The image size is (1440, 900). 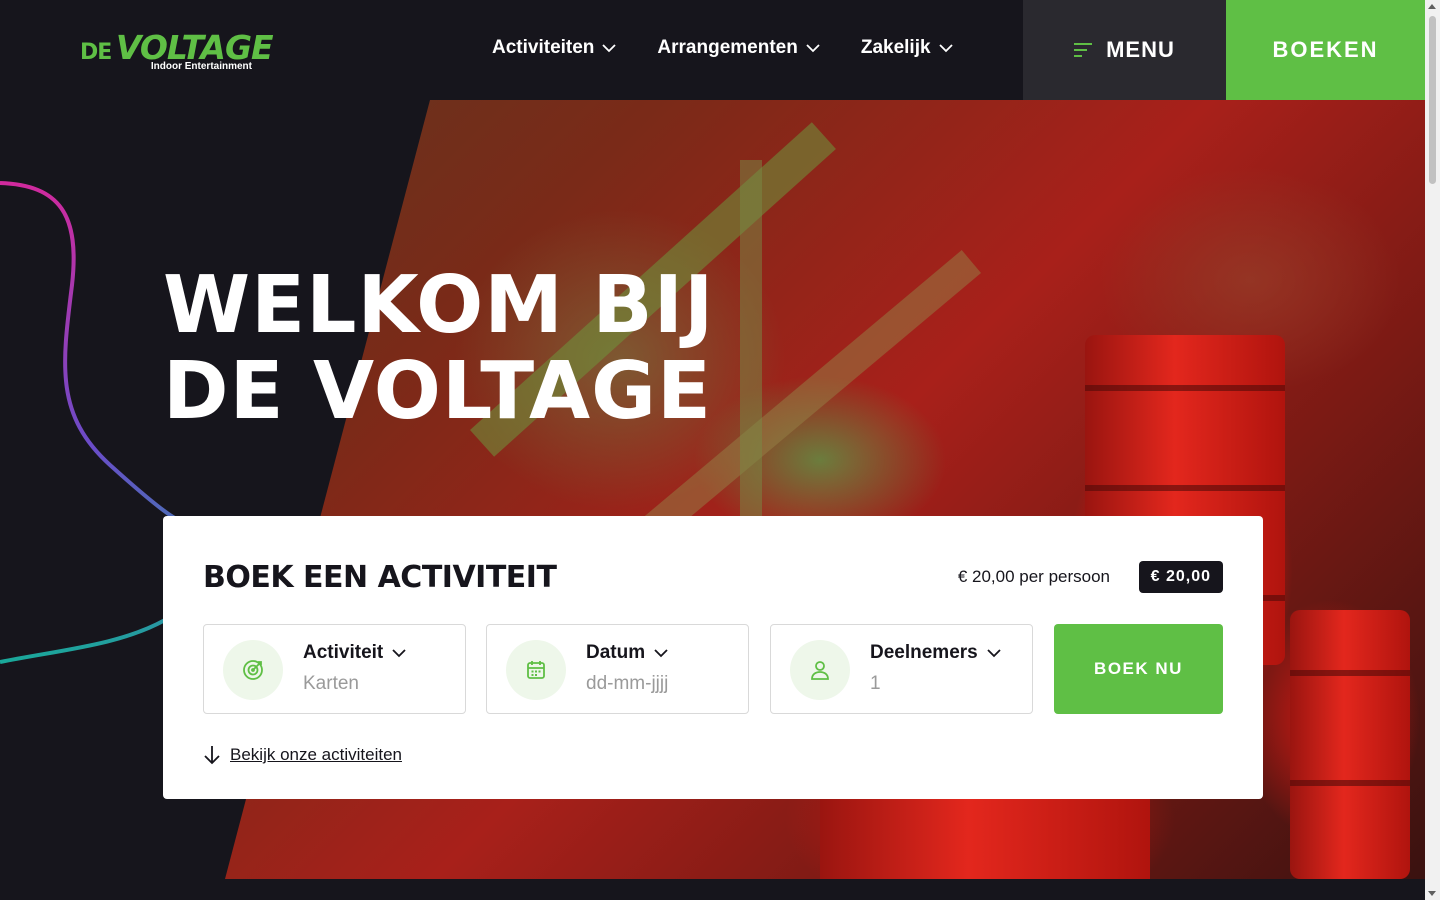 I want to click on date-label: Datum, so click(x=627, y=653).